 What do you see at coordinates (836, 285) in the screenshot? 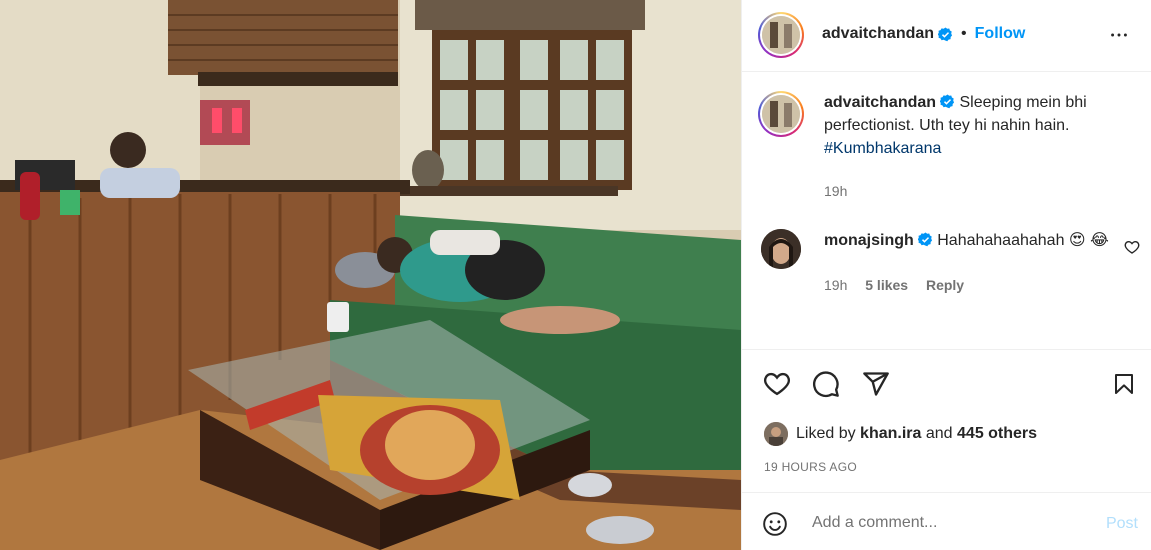
I see `comment-time: 19h` at bounding box center [836, 285].